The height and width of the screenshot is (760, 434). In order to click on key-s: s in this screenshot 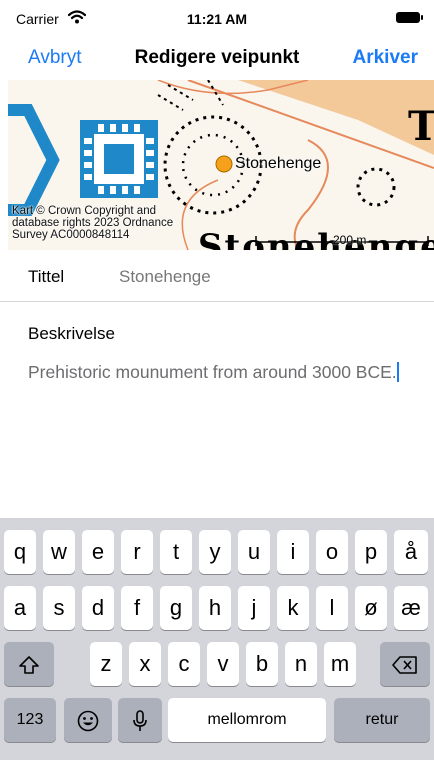, I will do `click(59, 608)`.